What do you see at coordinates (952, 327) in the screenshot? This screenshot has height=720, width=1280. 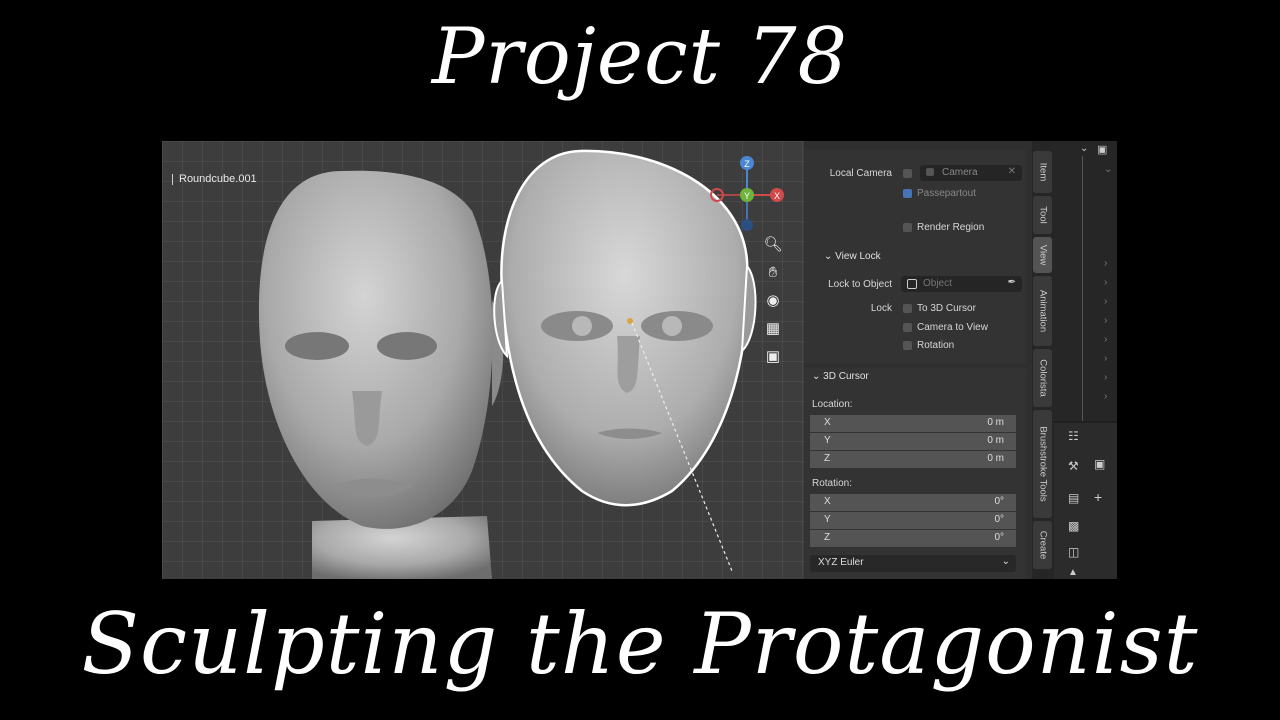 I see `camera-to-view-label: Camera to View` at bounding box center [952, 327].